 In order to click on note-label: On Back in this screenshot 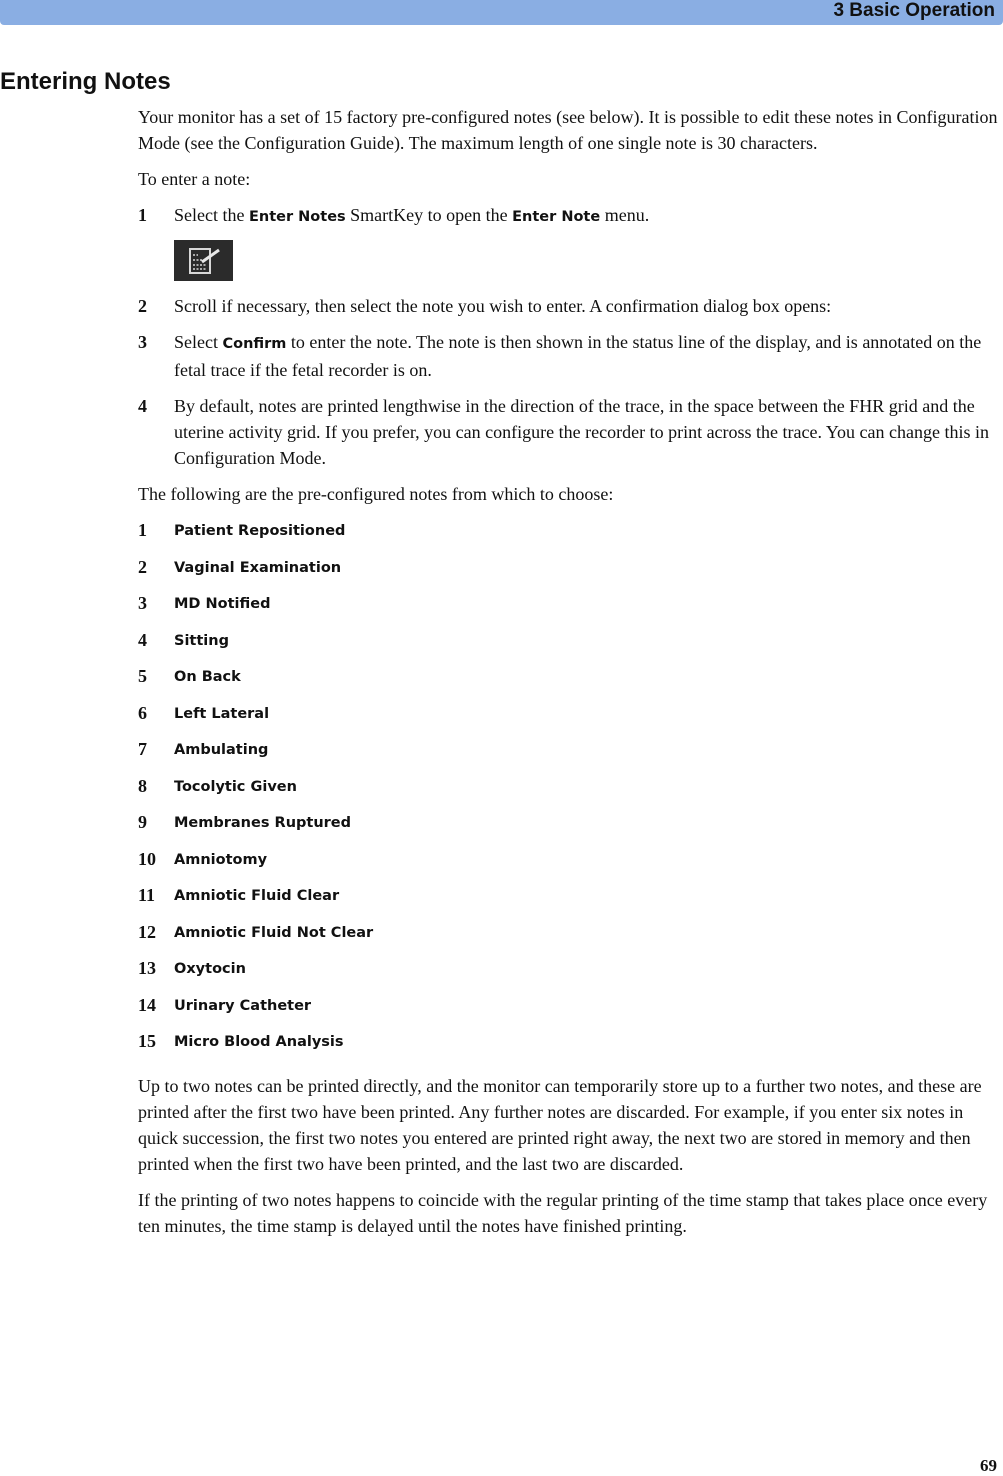, I will do `click(207, 677)`.